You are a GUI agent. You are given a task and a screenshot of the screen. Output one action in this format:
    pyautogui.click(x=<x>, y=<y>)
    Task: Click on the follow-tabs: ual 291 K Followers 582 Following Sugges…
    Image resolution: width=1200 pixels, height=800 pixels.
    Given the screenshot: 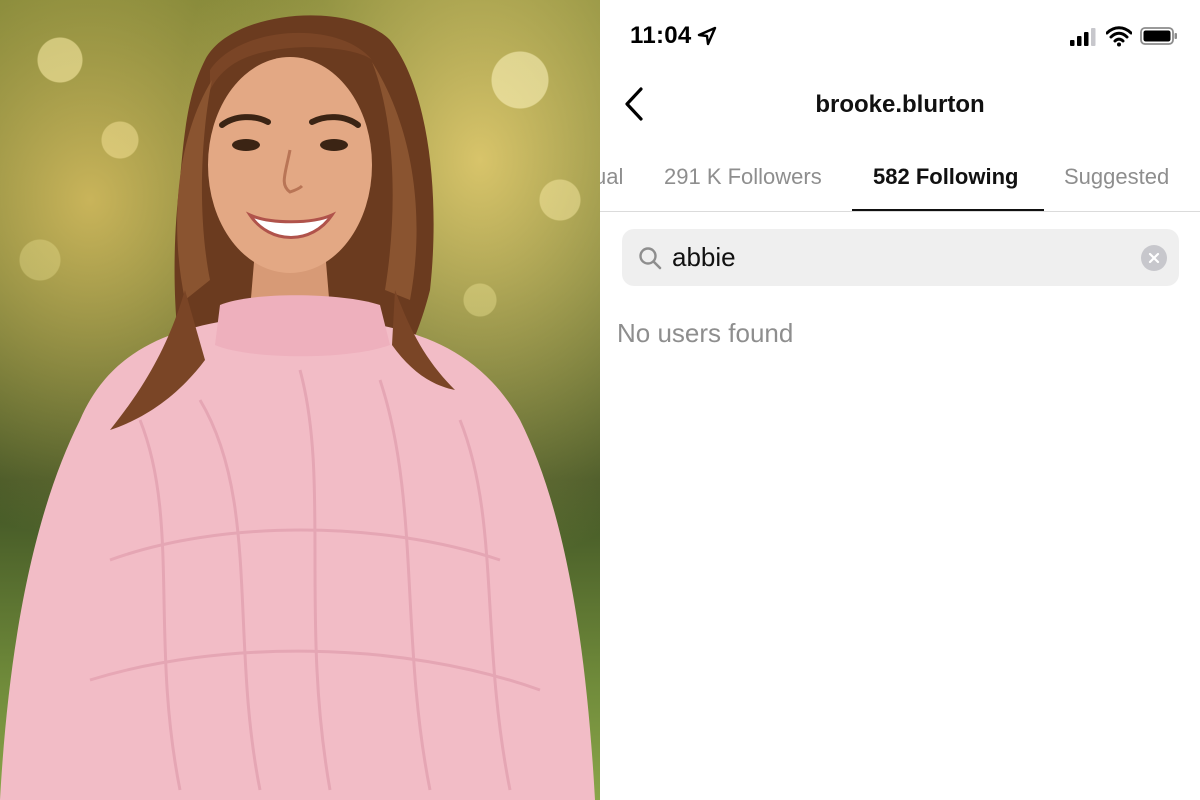 What is the action you would take?
    pyautogui.click(x=900, y=180)
    